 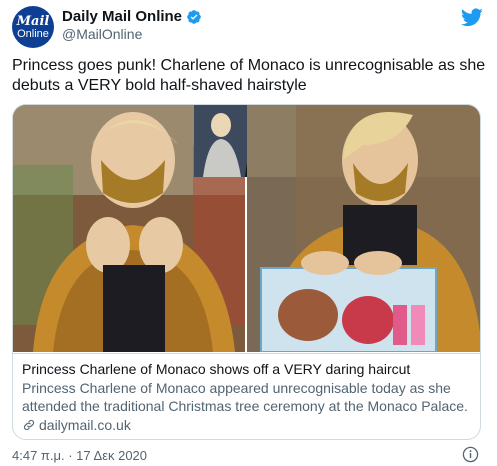 I want to click on avatar: Mail Online, so click(x=33, y=27).